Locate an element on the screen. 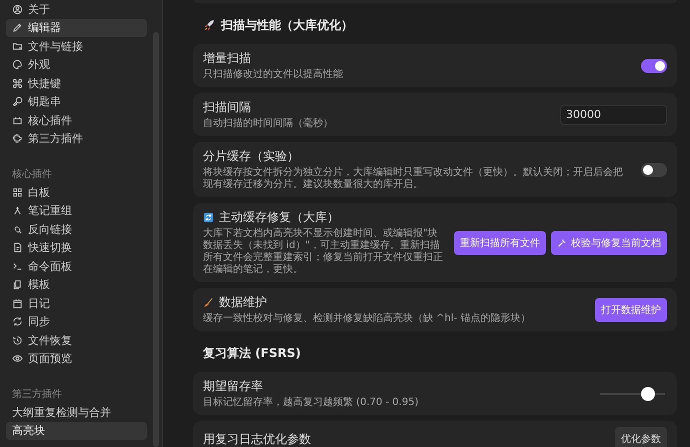  branch-icon is located at coordinates (17, 210).